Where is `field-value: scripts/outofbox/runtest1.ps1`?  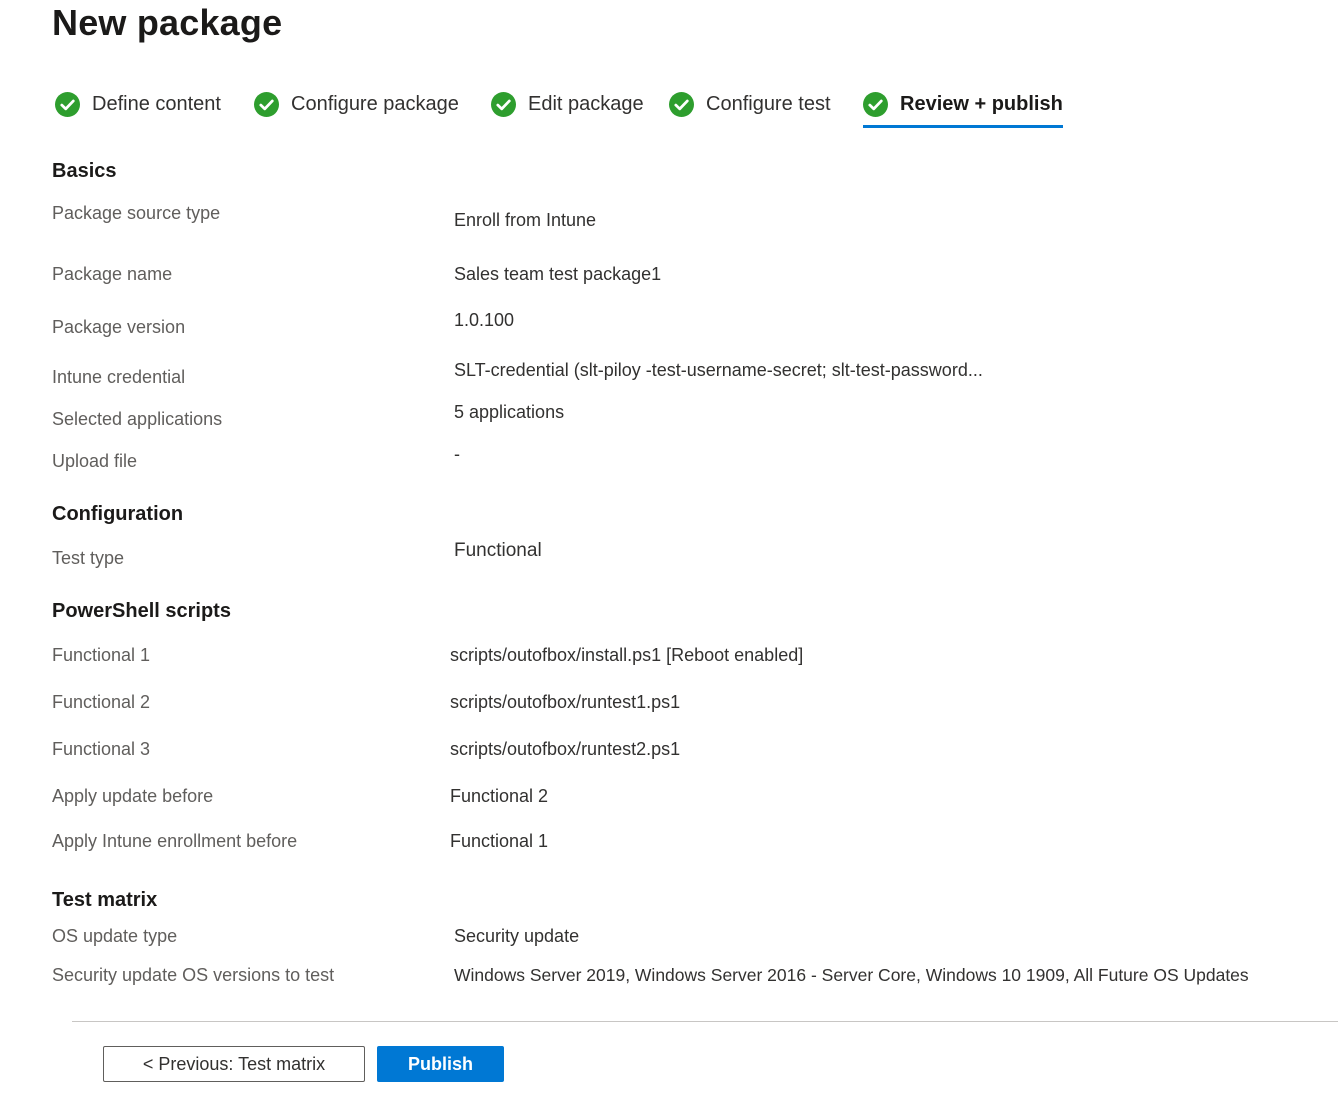 field-value: scripts/outofbox/runtest1.ps1 is located at coordinates (565, 702).